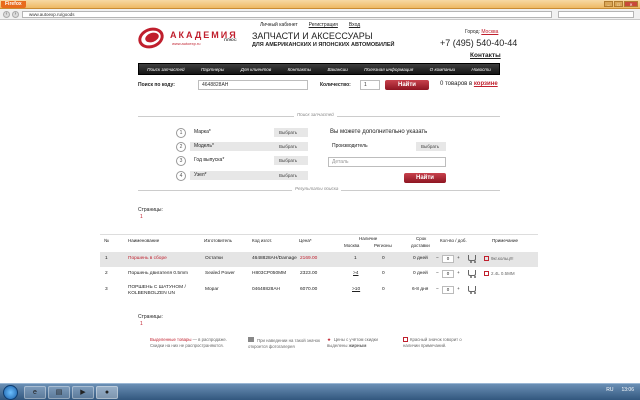  What do you see at coordinates (631, 4) in the screenshot?
I see `close-button: ✕` at bounding box center [631, 4].